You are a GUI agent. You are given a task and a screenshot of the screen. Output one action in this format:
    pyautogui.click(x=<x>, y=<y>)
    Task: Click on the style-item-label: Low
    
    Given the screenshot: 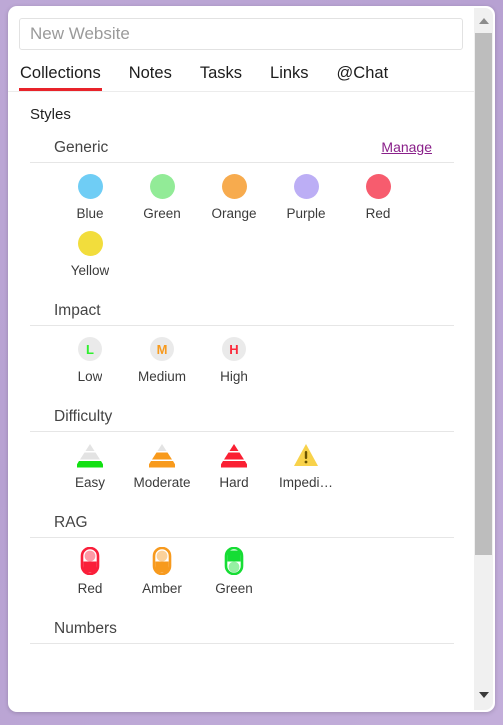 What is the action you would take?
    pyautogui.click(x=90, y=376)
    